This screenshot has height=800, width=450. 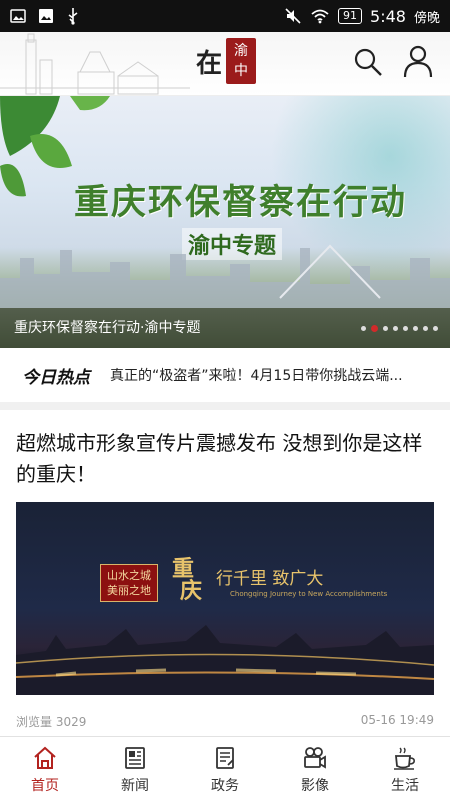 What do you see at coordinates (399, 328) in the screenshot?
I see `carousel-indicator` at bounding box center [399, 328].